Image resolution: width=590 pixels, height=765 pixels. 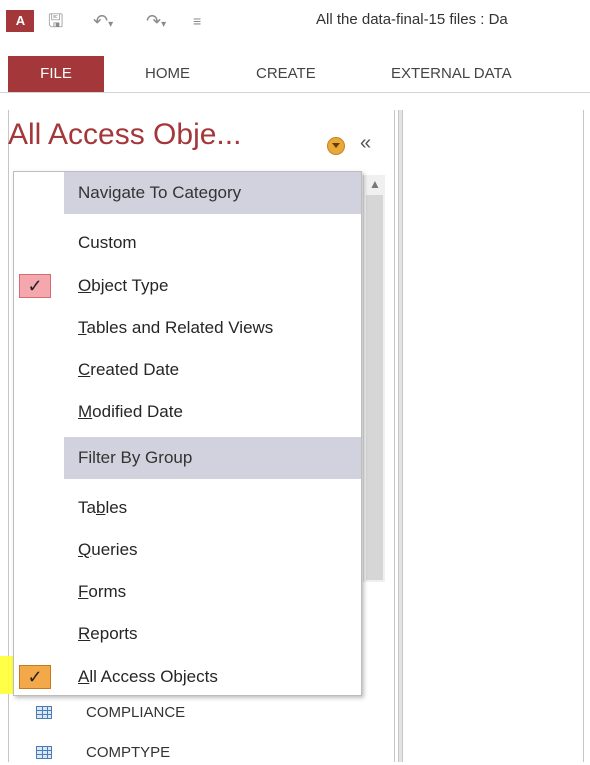 I want to click on scroll-up-icon: ▲, so click(x=375, y=184).